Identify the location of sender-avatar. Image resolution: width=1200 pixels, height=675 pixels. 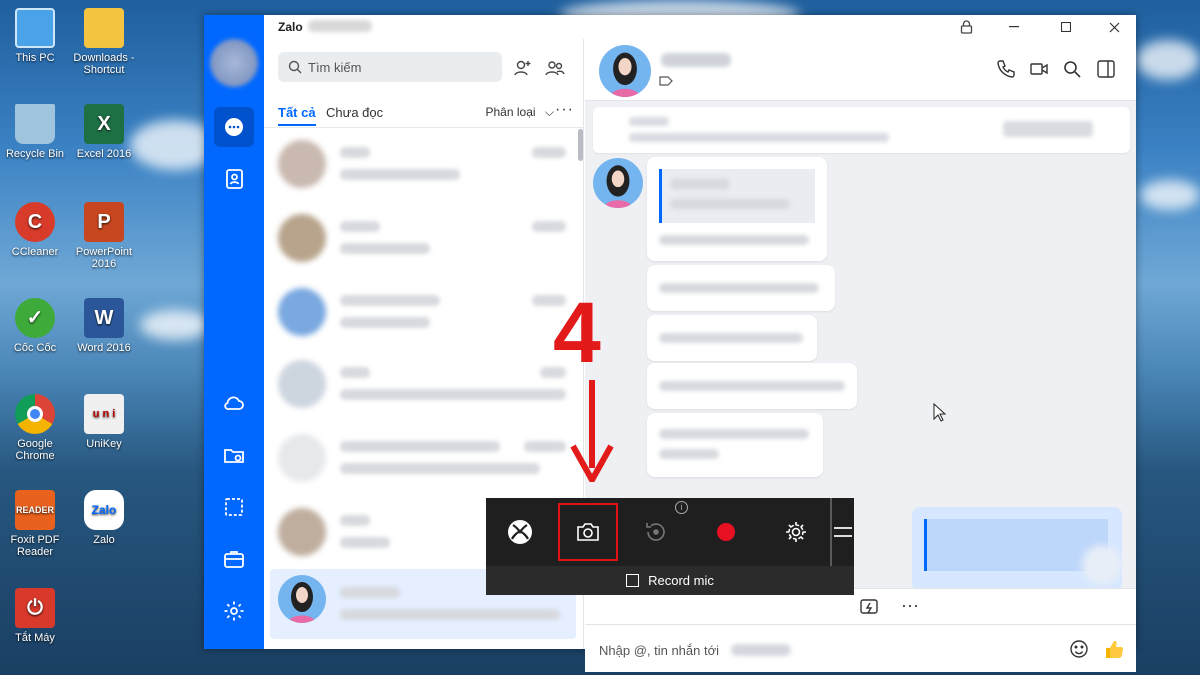
(618, 183).